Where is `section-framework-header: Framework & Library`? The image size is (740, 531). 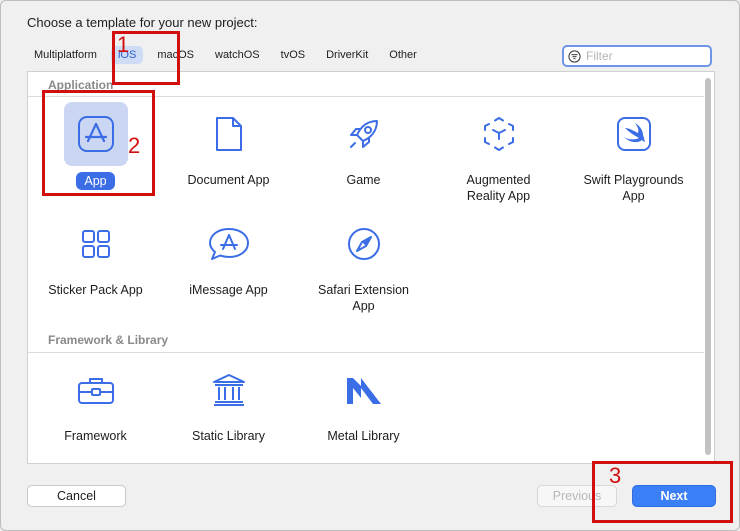
section-framework-header: Framework & Library is located at coordinates (108, 340).